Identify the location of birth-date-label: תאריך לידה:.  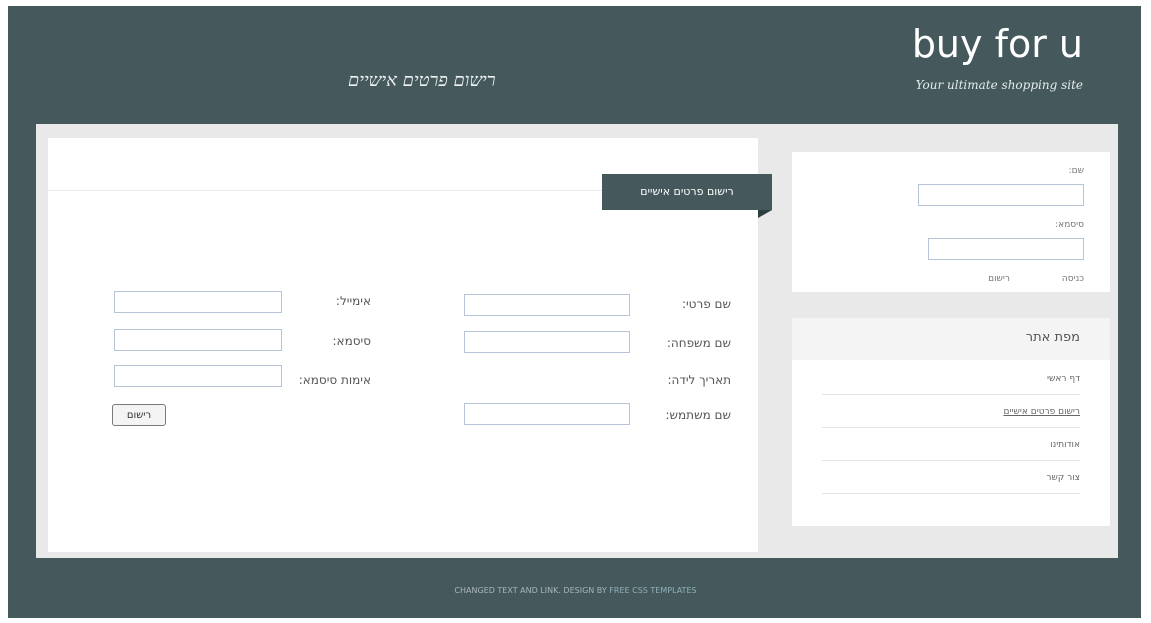
(699, 380).